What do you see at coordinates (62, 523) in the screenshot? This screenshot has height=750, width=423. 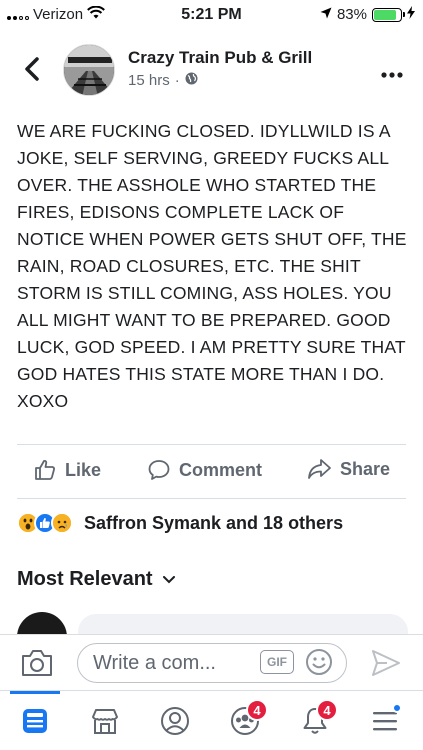 I see `sad-reaction-icon` at bounding box center [62, 523].